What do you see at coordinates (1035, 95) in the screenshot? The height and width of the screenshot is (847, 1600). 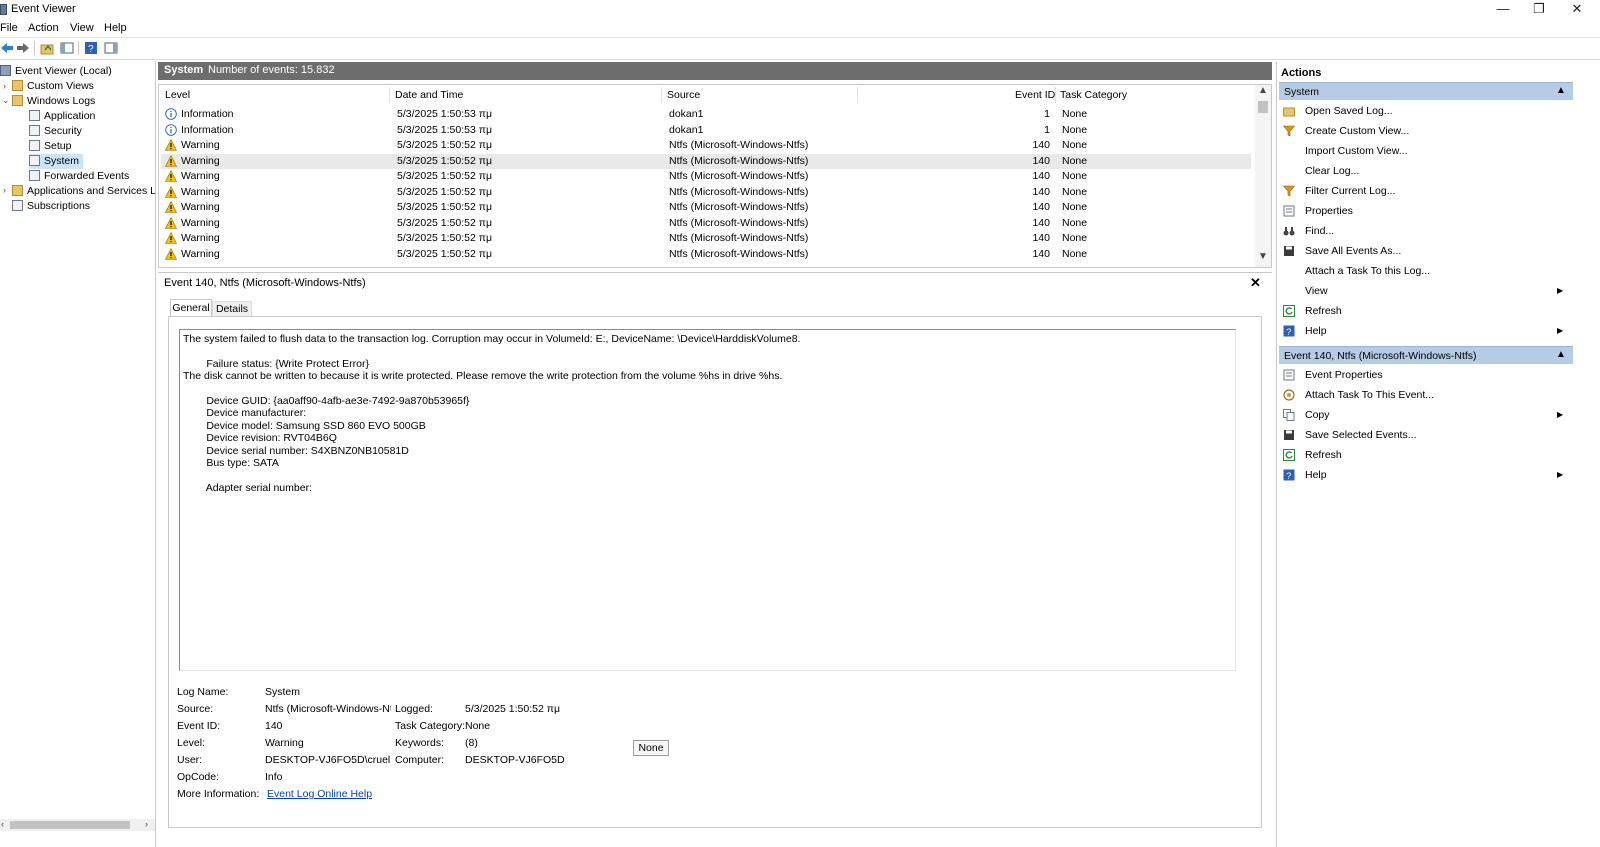 I see `column-header-event-id: Event ID` at bounding box center [1035, 95].